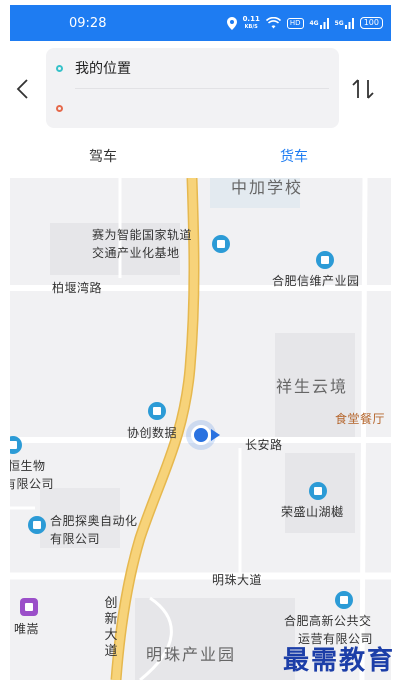 The width and height of the screenshot is (403, 688). Describe the element at coordinates (59, 68) in the screenshot. I see `origin-dot-icon` at that location.